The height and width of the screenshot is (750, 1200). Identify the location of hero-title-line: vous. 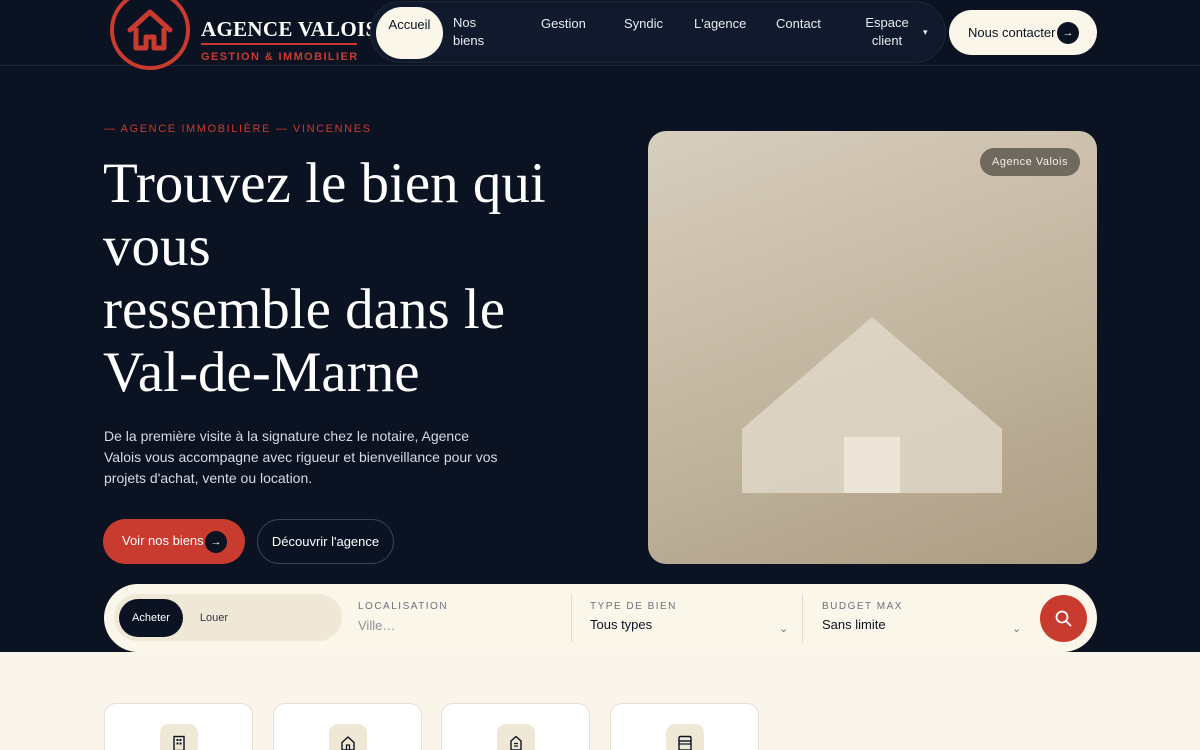
(157, 246).